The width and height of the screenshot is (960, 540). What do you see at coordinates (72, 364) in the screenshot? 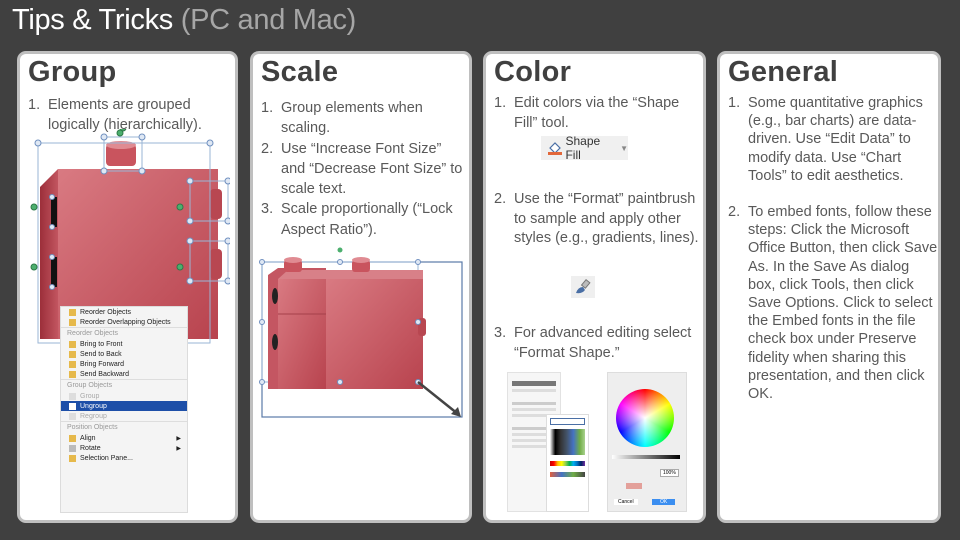
I see `bring-forward-icon` at bounding box center [72, 364].